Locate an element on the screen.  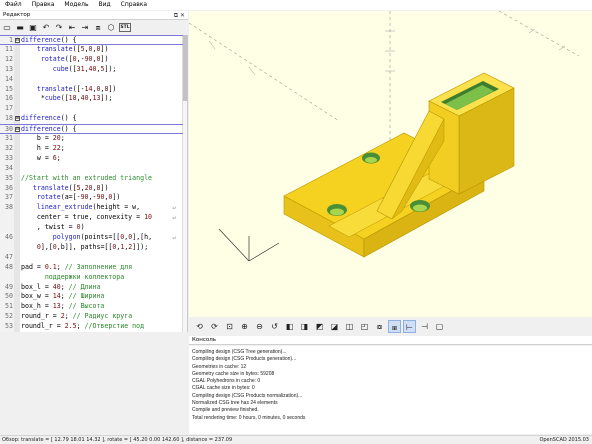
view-front-icon: ◫ is located at coordinates (349, 326).